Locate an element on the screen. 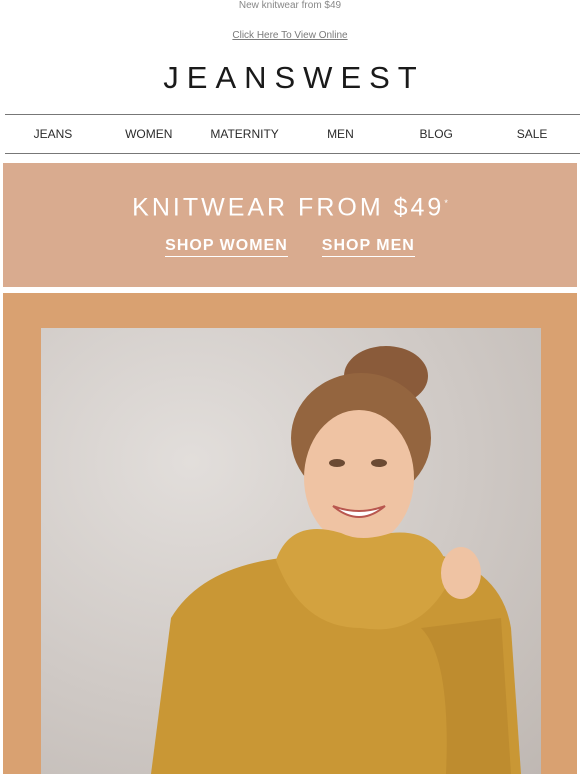 This screenshot has height=774, width=580. main-nav: JEANS WOMEN MATERNITY MEN BLOG SALE is located at coordinates (292, 134).